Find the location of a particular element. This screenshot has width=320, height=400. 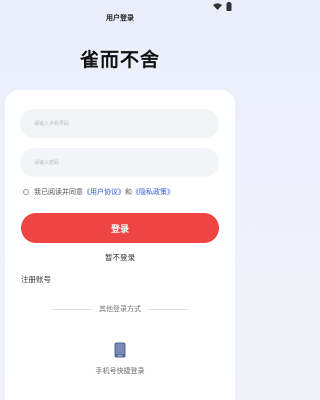

phone-quick-login: 手机号快捷登录 is located at coordinates (120, 359).